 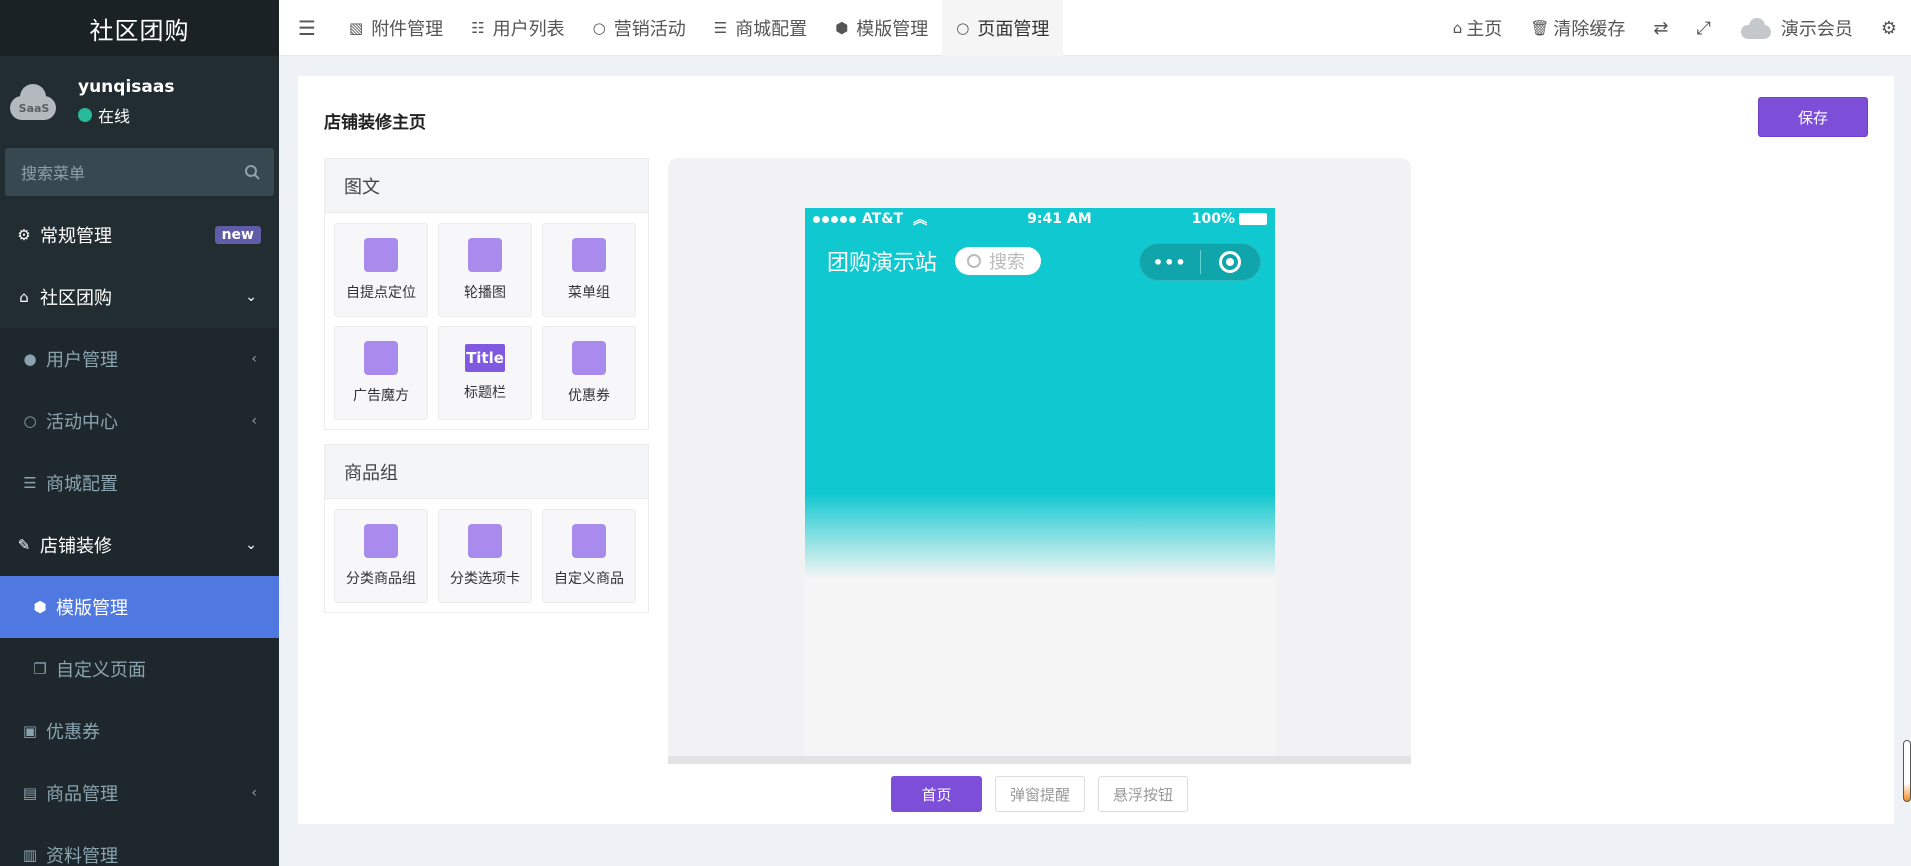 I want to click on phone-navbar: 团购演示站 搜索 •••, so click(x=1040, y=261).